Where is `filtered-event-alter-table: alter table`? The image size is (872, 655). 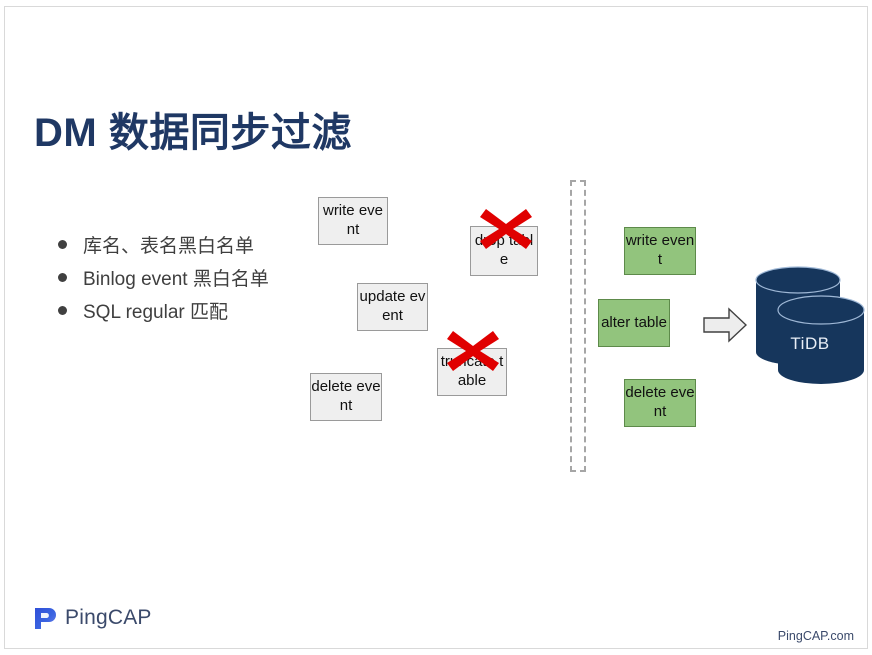
filtered-event-alter-table: alter table is located at coordinates (634, 323).